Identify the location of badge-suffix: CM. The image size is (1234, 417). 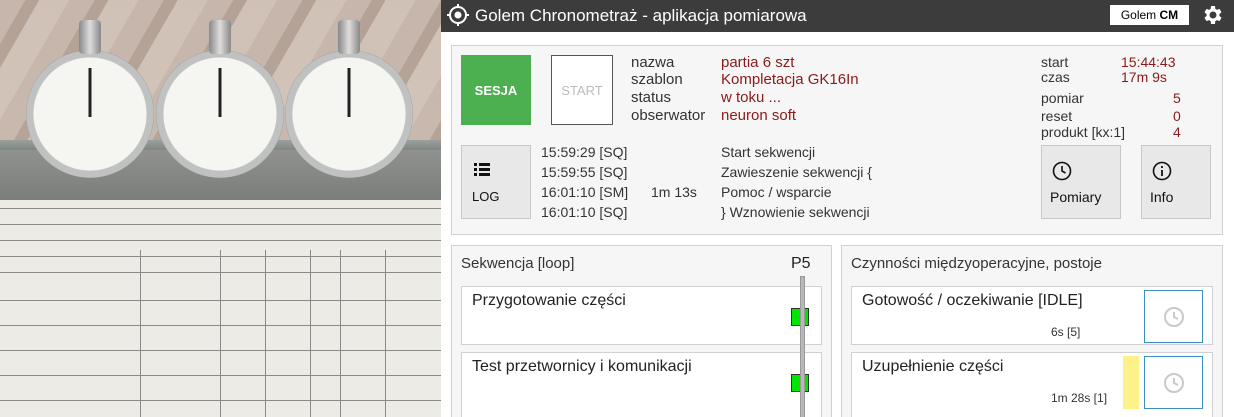
(1169, 15).